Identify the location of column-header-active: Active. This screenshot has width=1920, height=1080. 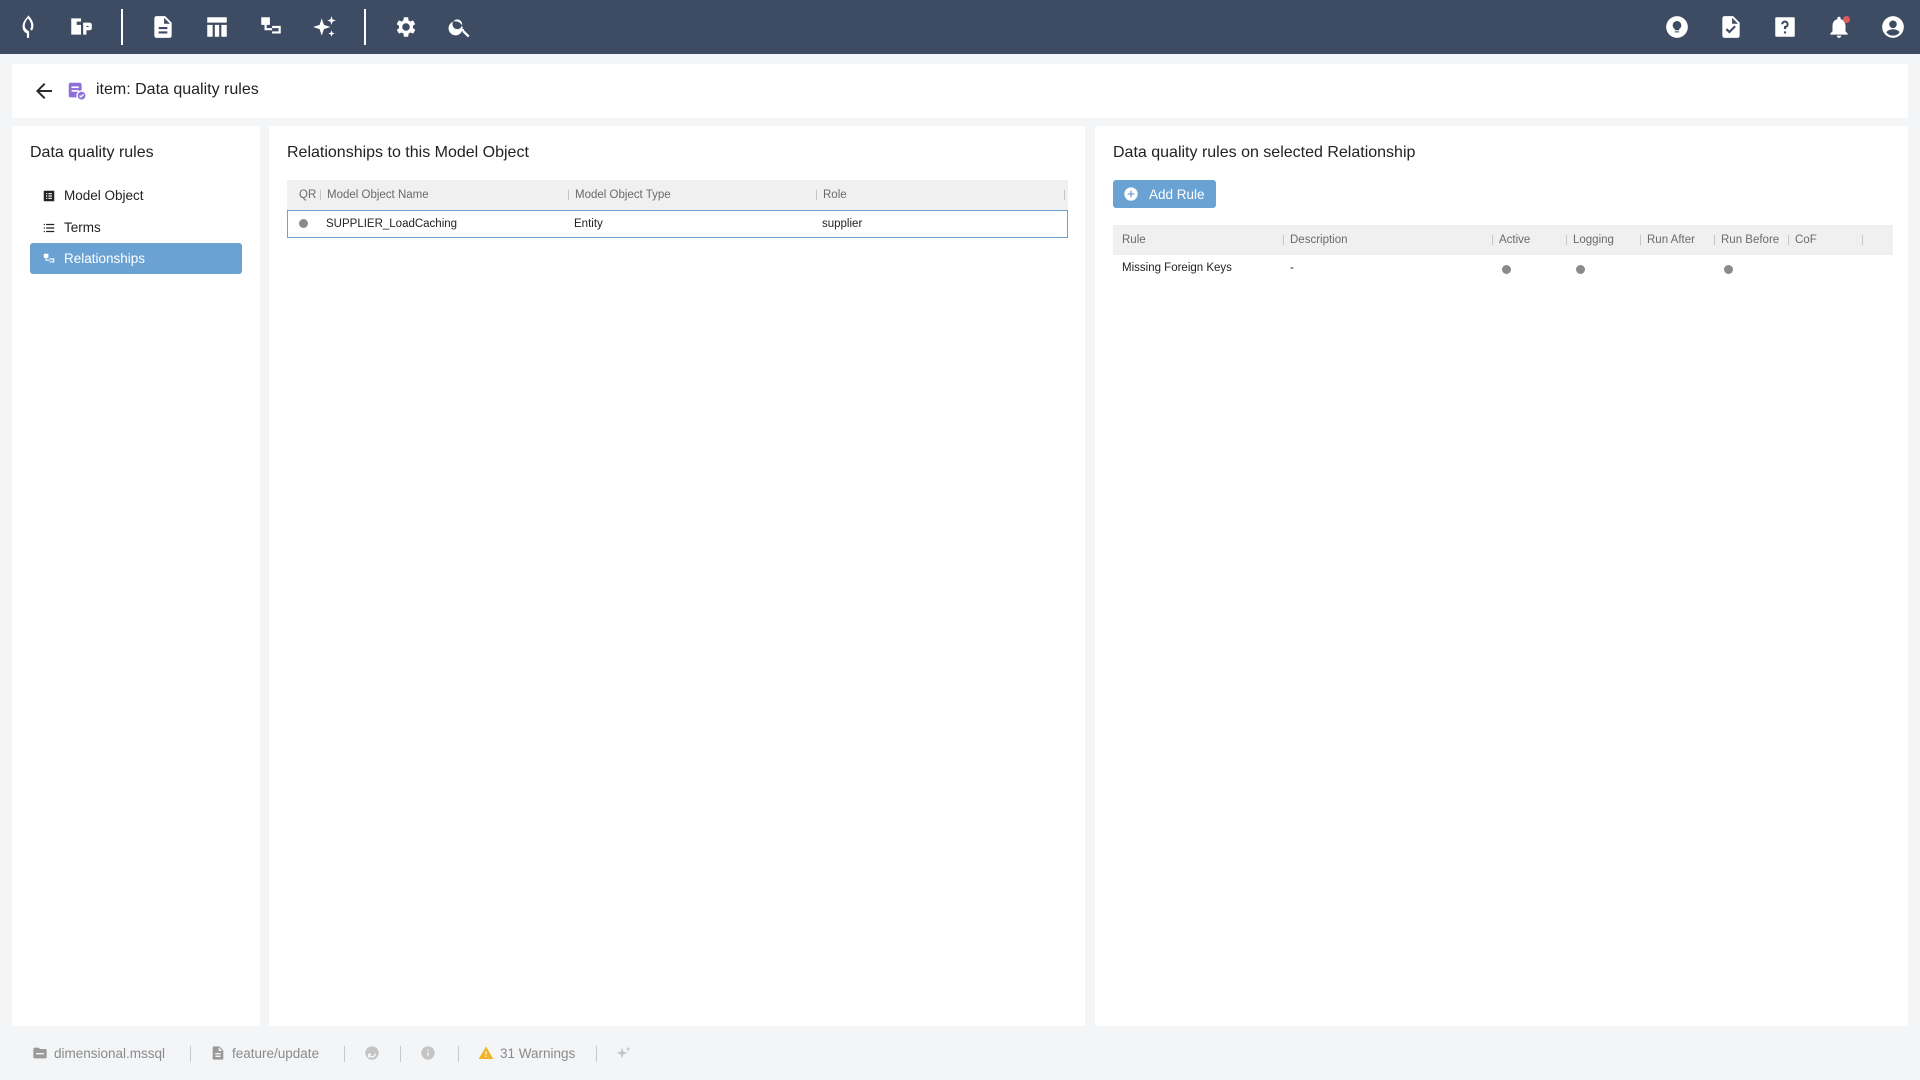
(1514, 240).